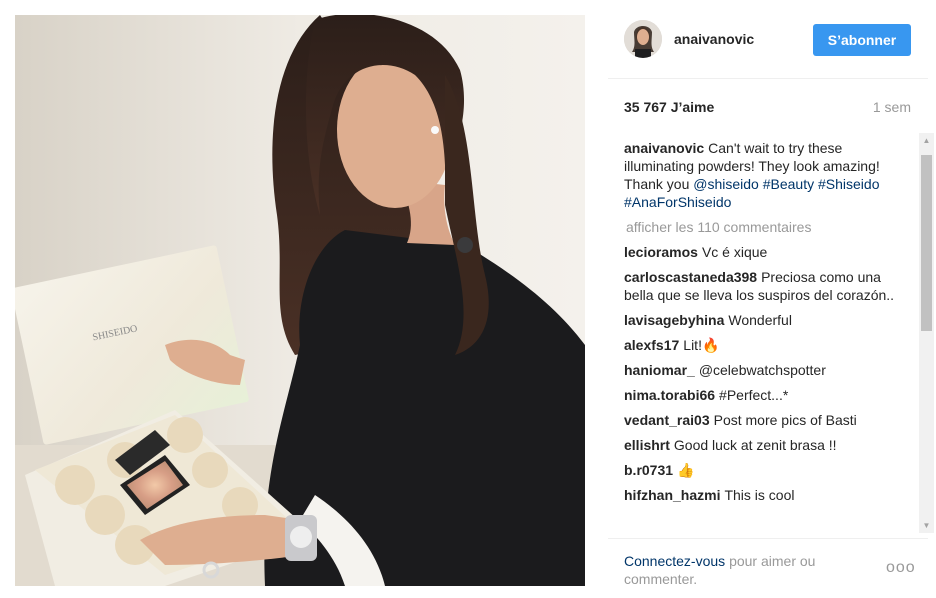  Describe the element at coordinates (755, 445) in the screenshot. I see `comment-text: Good luck at zenit brasa !!` at that location.